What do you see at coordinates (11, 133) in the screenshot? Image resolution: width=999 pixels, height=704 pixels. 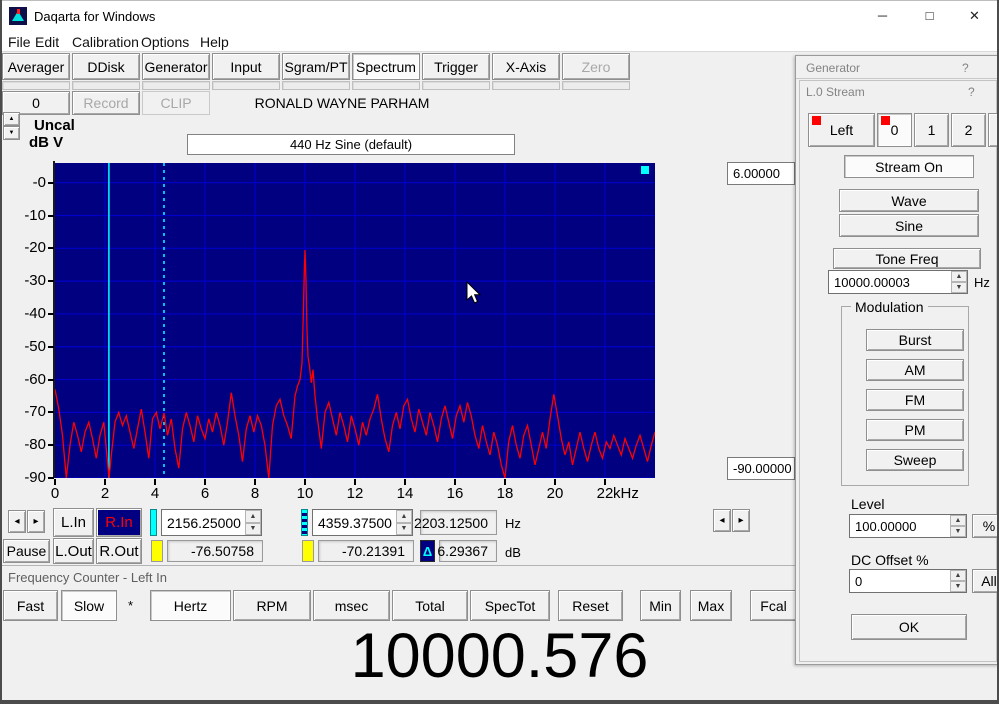 I see `scale-spinner-down: ▼` at bounding box center [11, 133].